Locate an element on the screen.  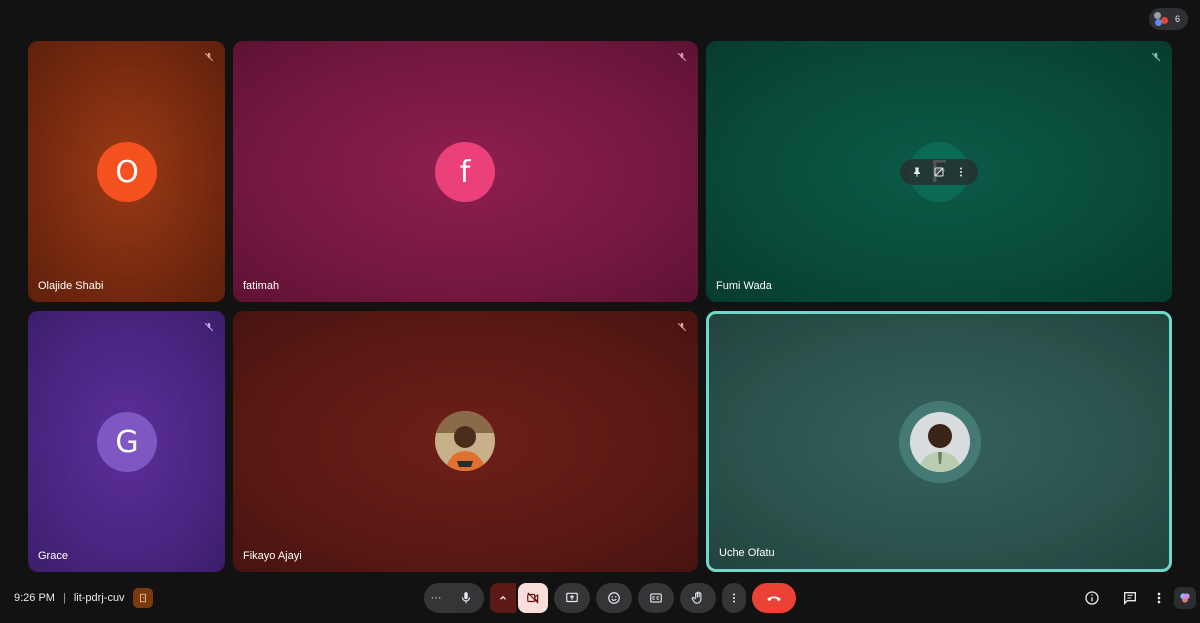
meeting-details-button is located at coordinates (1092, 598).